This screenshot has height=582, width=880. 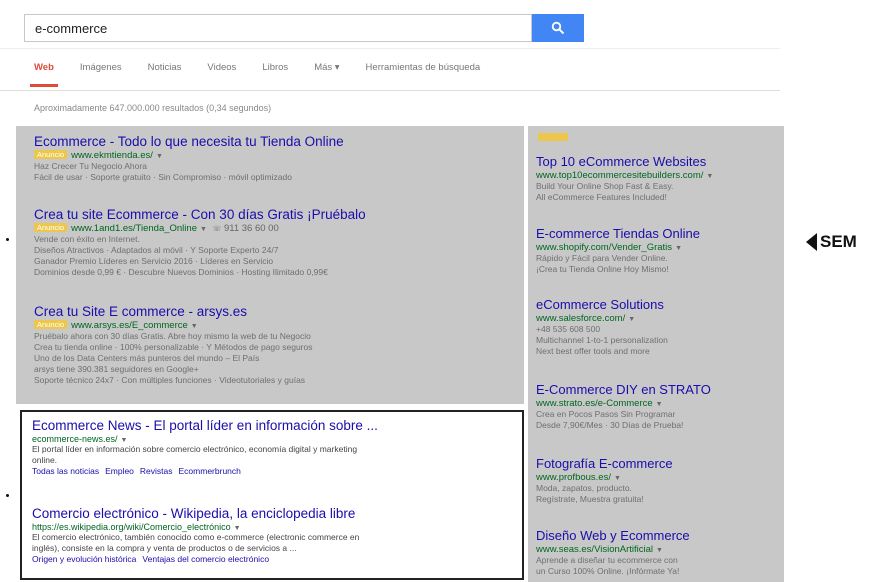 What do you see at coordinates (275, 67) in the screenshot?
I see `tab-books: Libros` at bounding box center [275, 67].